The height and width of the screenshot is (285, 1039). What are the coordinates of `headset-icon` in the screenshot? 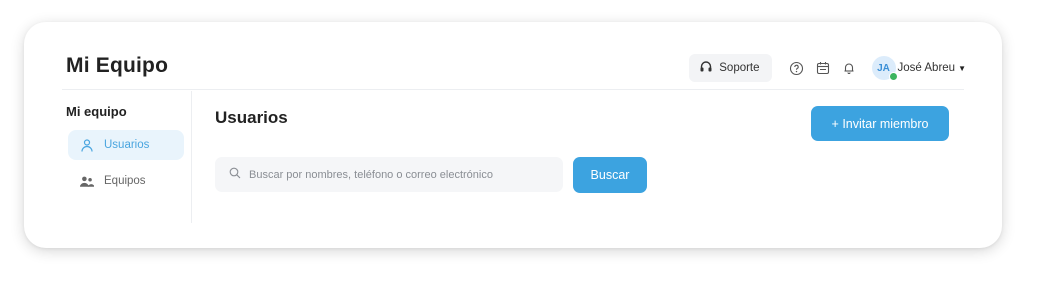 It's located at (706, 68).